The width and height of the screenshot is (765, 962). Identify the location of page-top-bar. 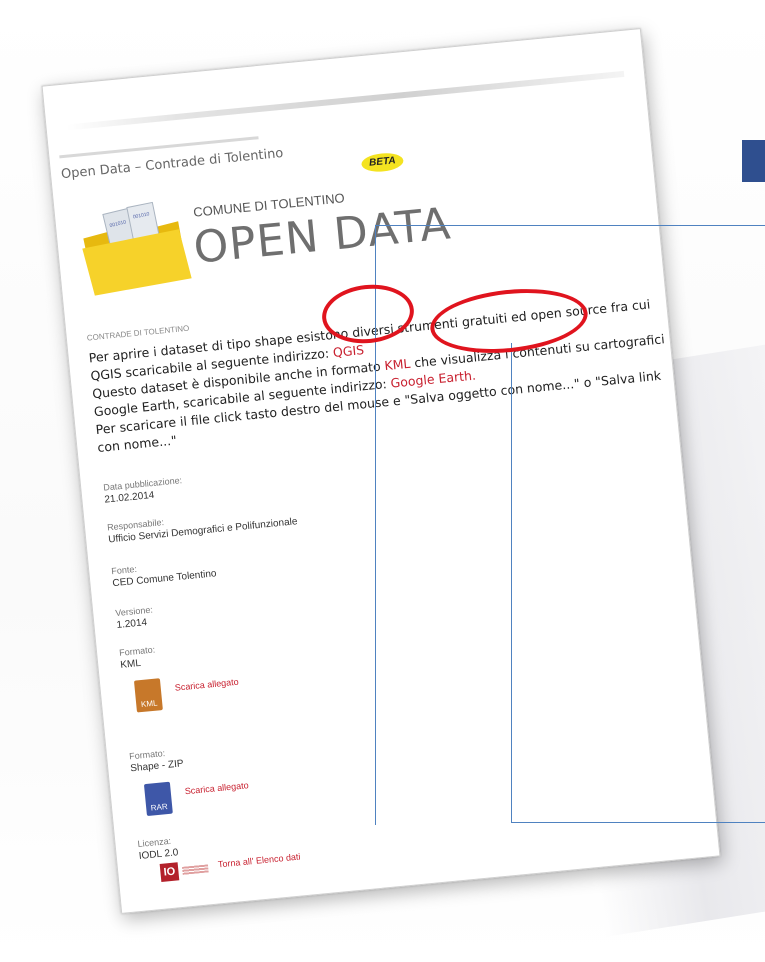
(345, 100).